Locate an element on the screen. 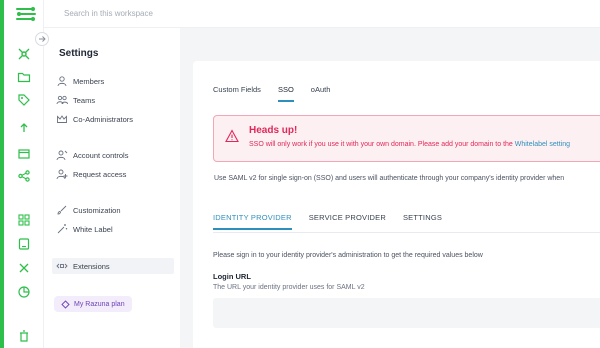  login-url-label: Login URL is located at coordinates (232, 276).